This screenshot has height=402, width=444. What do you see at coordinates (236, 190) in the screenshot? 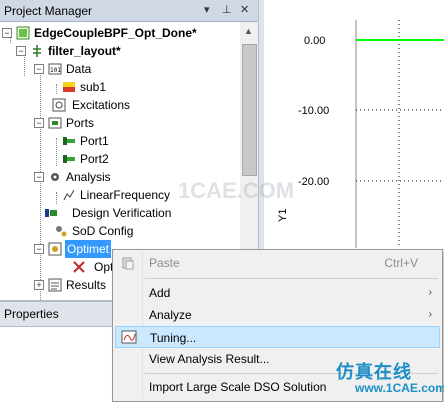
I see `watermark-faint: 1CAE.COM` at bounding box center [236, 190].